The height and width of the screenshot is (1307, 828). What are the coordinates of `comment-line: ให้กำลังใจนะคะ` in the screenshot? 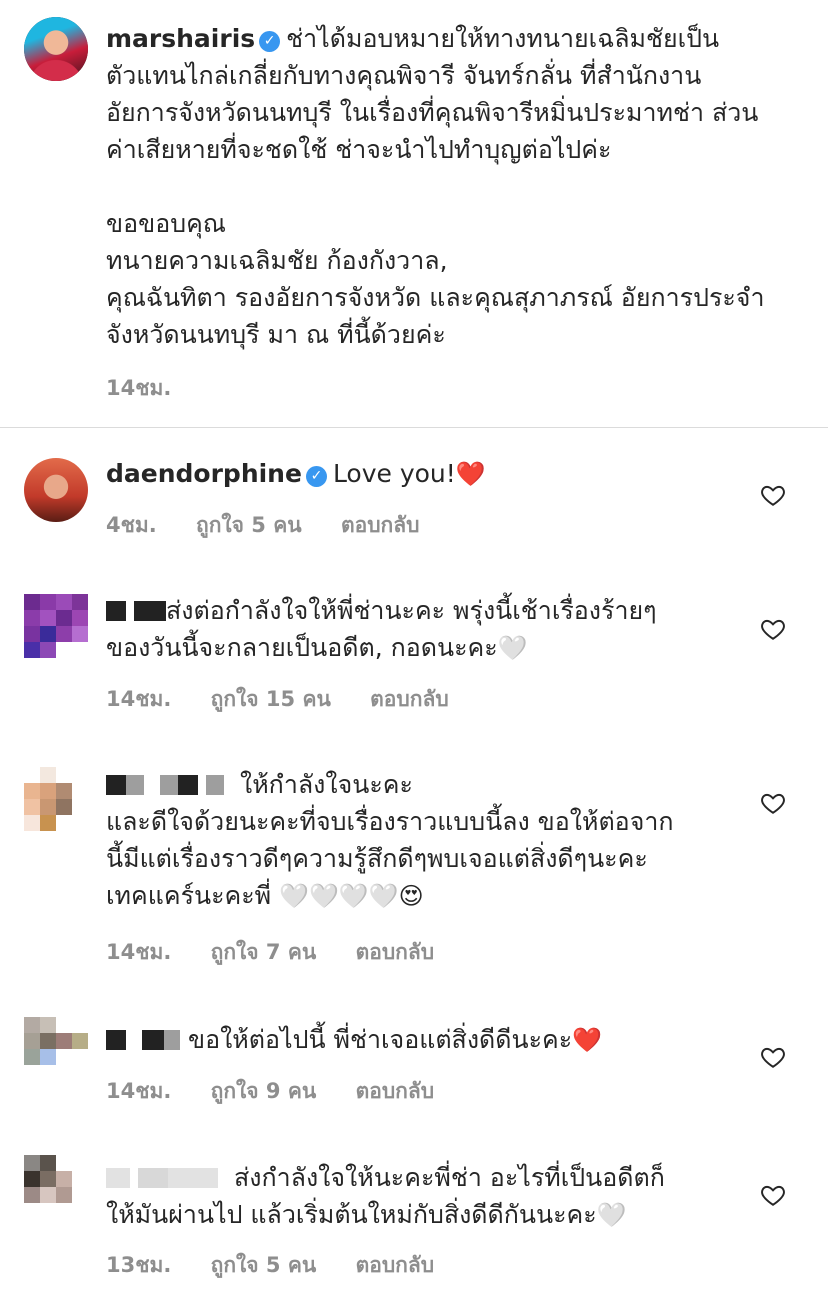 It's located at (326, 784).